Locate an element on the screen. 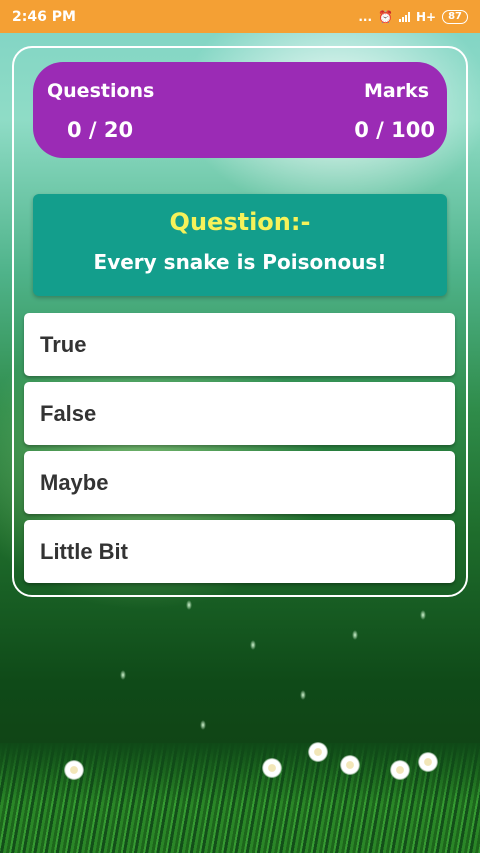 This screenshot has height=853, width=480. status-icons: ... ⏰ H+ 87 is located at coordinates (413, 16).